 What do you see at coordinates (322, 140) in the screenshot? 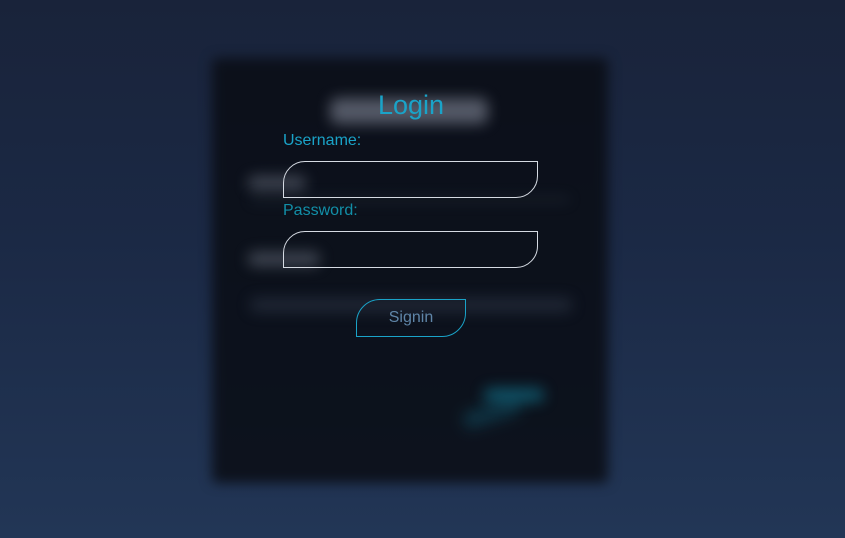
I see `username-label: Username:` at bounding box center [322, 140].